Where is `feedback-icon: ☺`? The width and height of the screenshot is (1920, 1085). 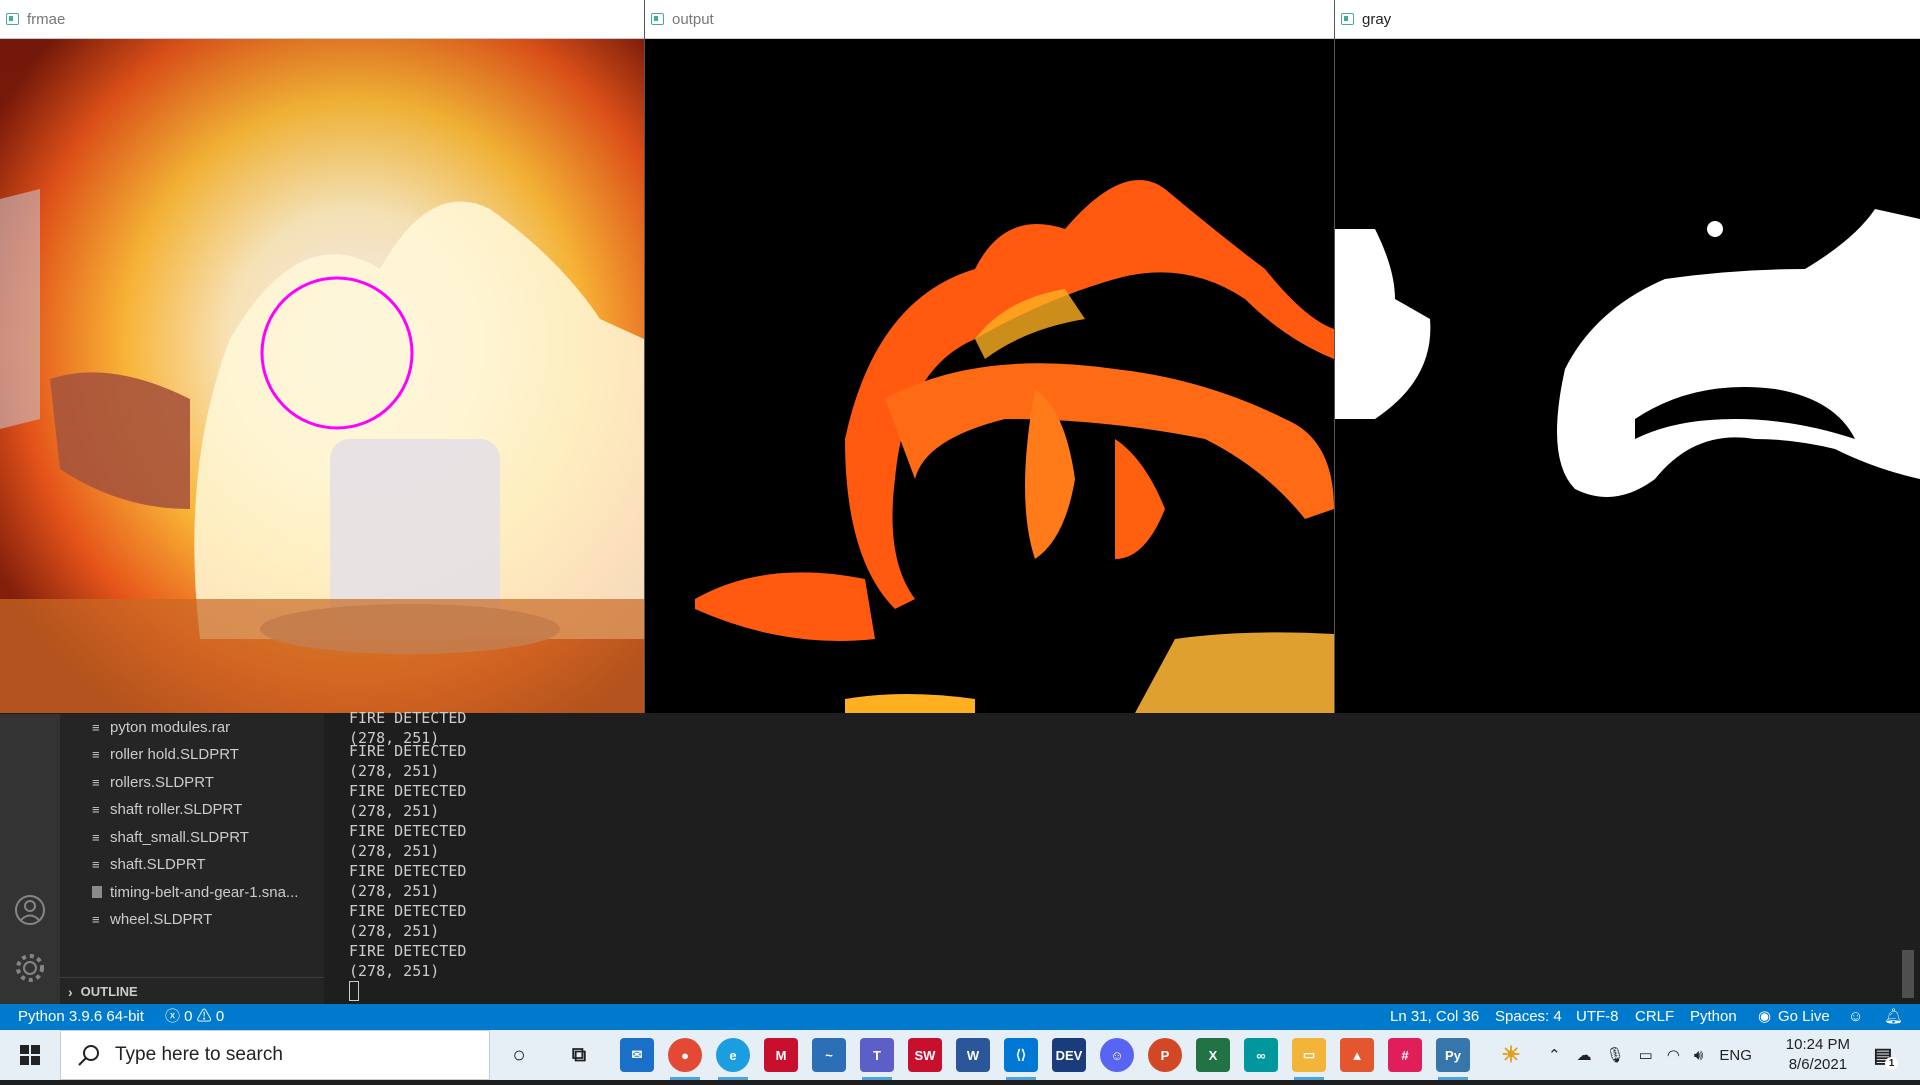 feedback-icon: ☺ is located at coordinates (1855, 1017).